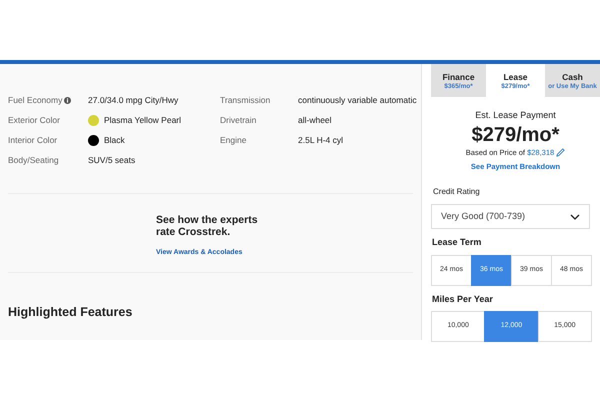  What do you see at coordinates (238, 120) in the screenshot?
I see `spec-label: Drivetrain` at bounding box center [238, 120].